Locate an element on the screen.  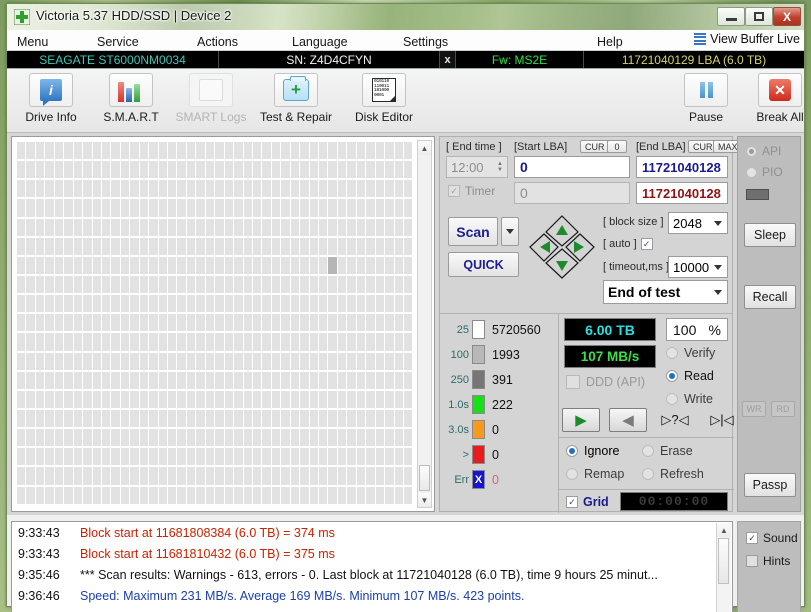
play-button: ▶ is located at coordinates (581, 420).